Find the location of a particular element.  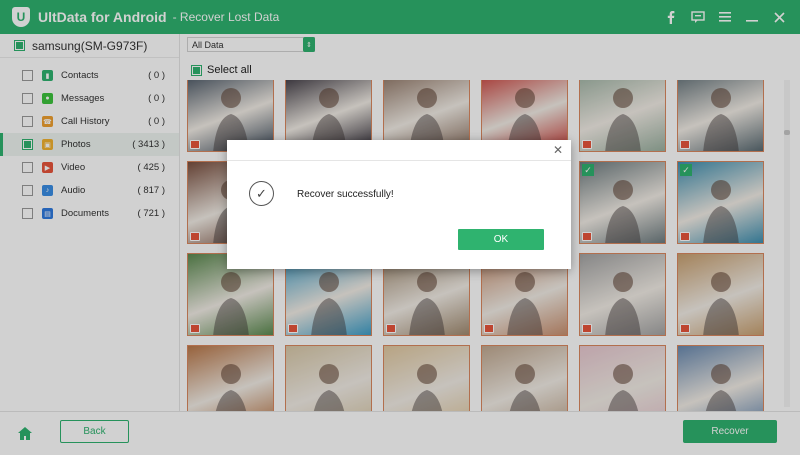

dialog-header is located at coordinates (399, 150).